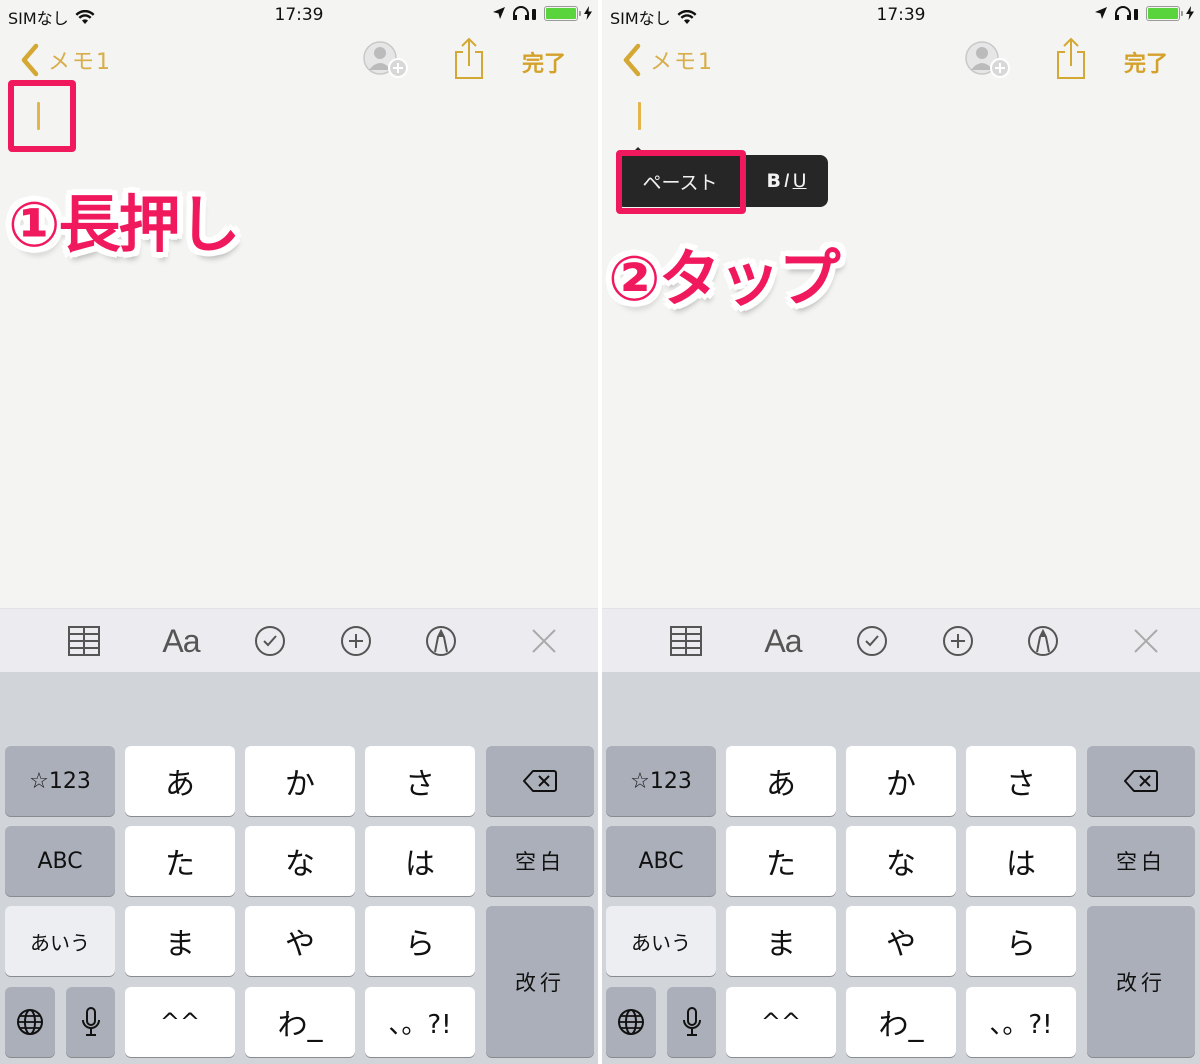 This screenshot has height=1064, width=1200. What do you see at coordinates (682, 62) in the screenshot?
I see `back-label: メモ1` at bounding box center [682, 62].